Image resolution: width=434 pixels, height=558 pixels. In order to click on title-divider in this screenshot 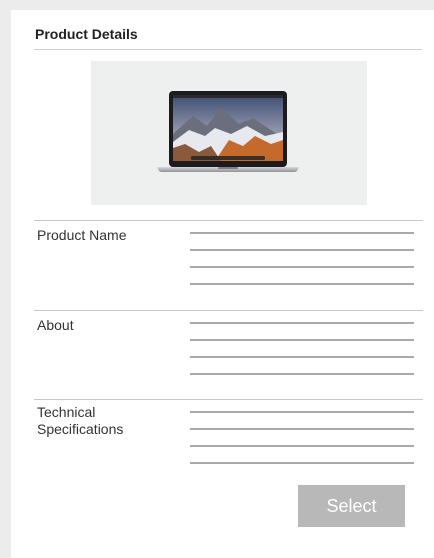, I will do `click(228, 49)`.